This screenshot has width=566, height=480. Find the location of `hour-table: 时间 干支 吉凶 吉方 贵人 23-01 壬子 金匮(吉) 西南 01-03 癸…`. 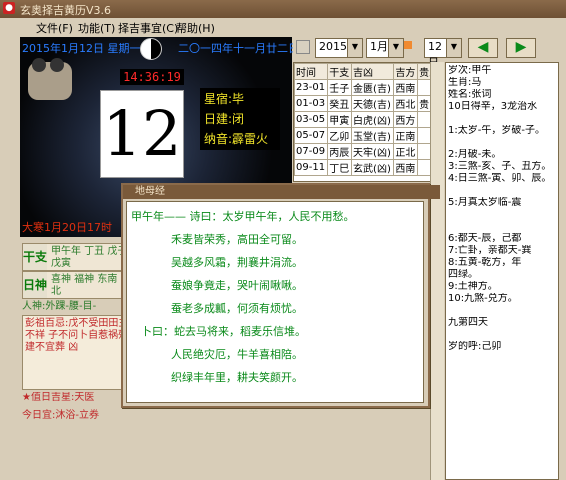

hour-table: 时间 干支 吉凶 吉方 贵人 23-01 壬子 金匮(吉) 西南 01-03 癸… is located at coordinates (368, 122).